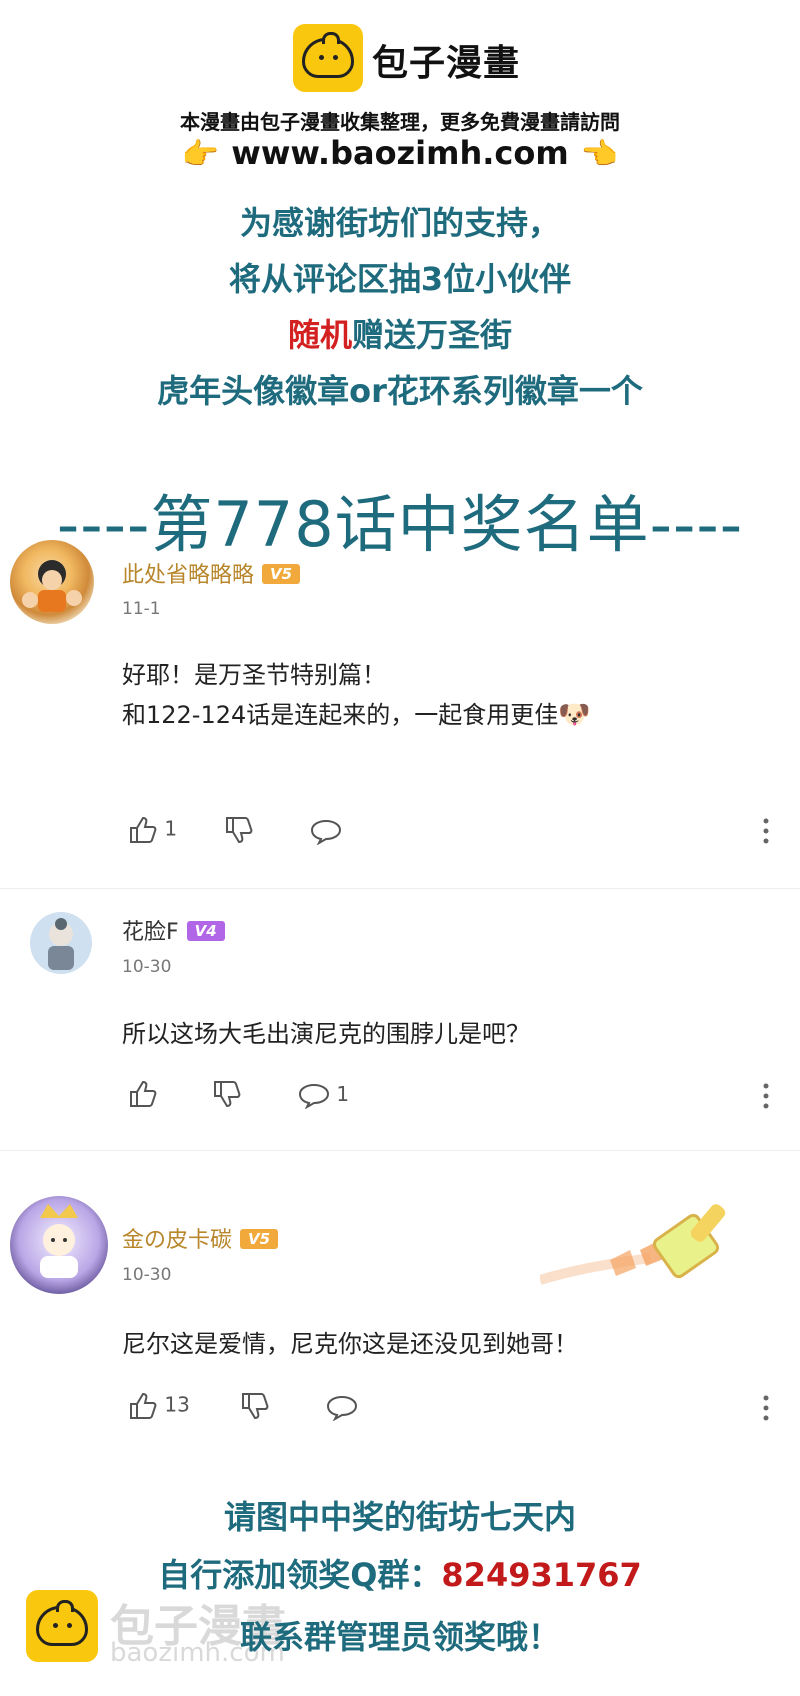 Image resolution: width=800 pixels, height=1696 pixels. What do you see at coordinates (343, 1094) in the screenshot?
I see `reply-count: 1` at bounding box center [343, 1094].